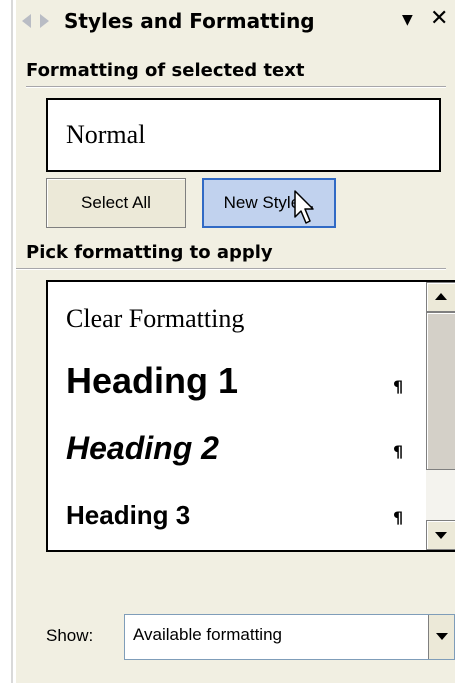  What do you see at coordinates (26, 21) in the screenshot?
I see `back-arrow-icon` at bounding box center [26, 21].